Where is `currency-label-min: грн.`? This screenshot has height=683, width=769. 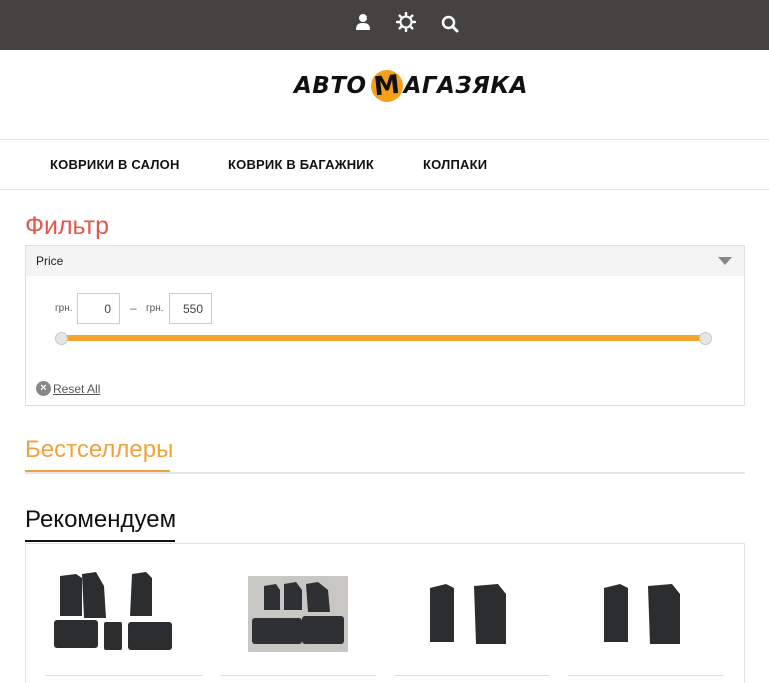
currency-label-min: грн. is located at coordinates (64, 308).